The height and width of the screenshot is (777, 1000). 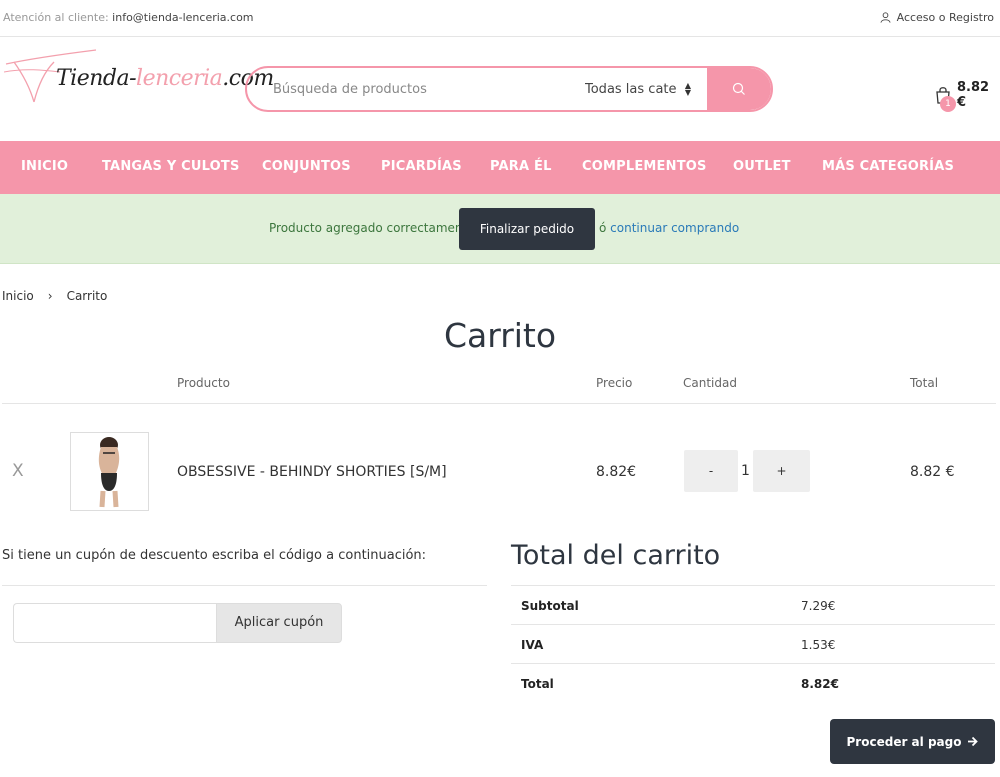 What do you see at coordinates (521, 166) in the screenshot?
I see `nav-item-para-el: PARA ÉL` at bounding box center [521, 166].